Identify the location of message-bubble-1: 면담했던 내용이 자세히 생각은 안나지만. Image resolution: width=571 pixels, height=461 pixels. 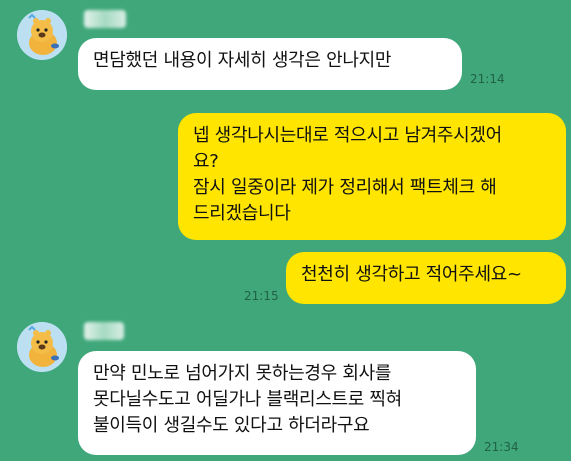
(270, 64).